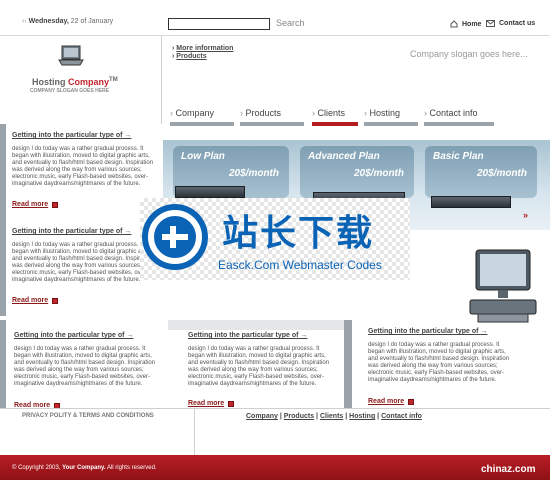 The width and height of the screenshot is (550, 480). I want to click on computer-monitor-image, so click(503, 286).